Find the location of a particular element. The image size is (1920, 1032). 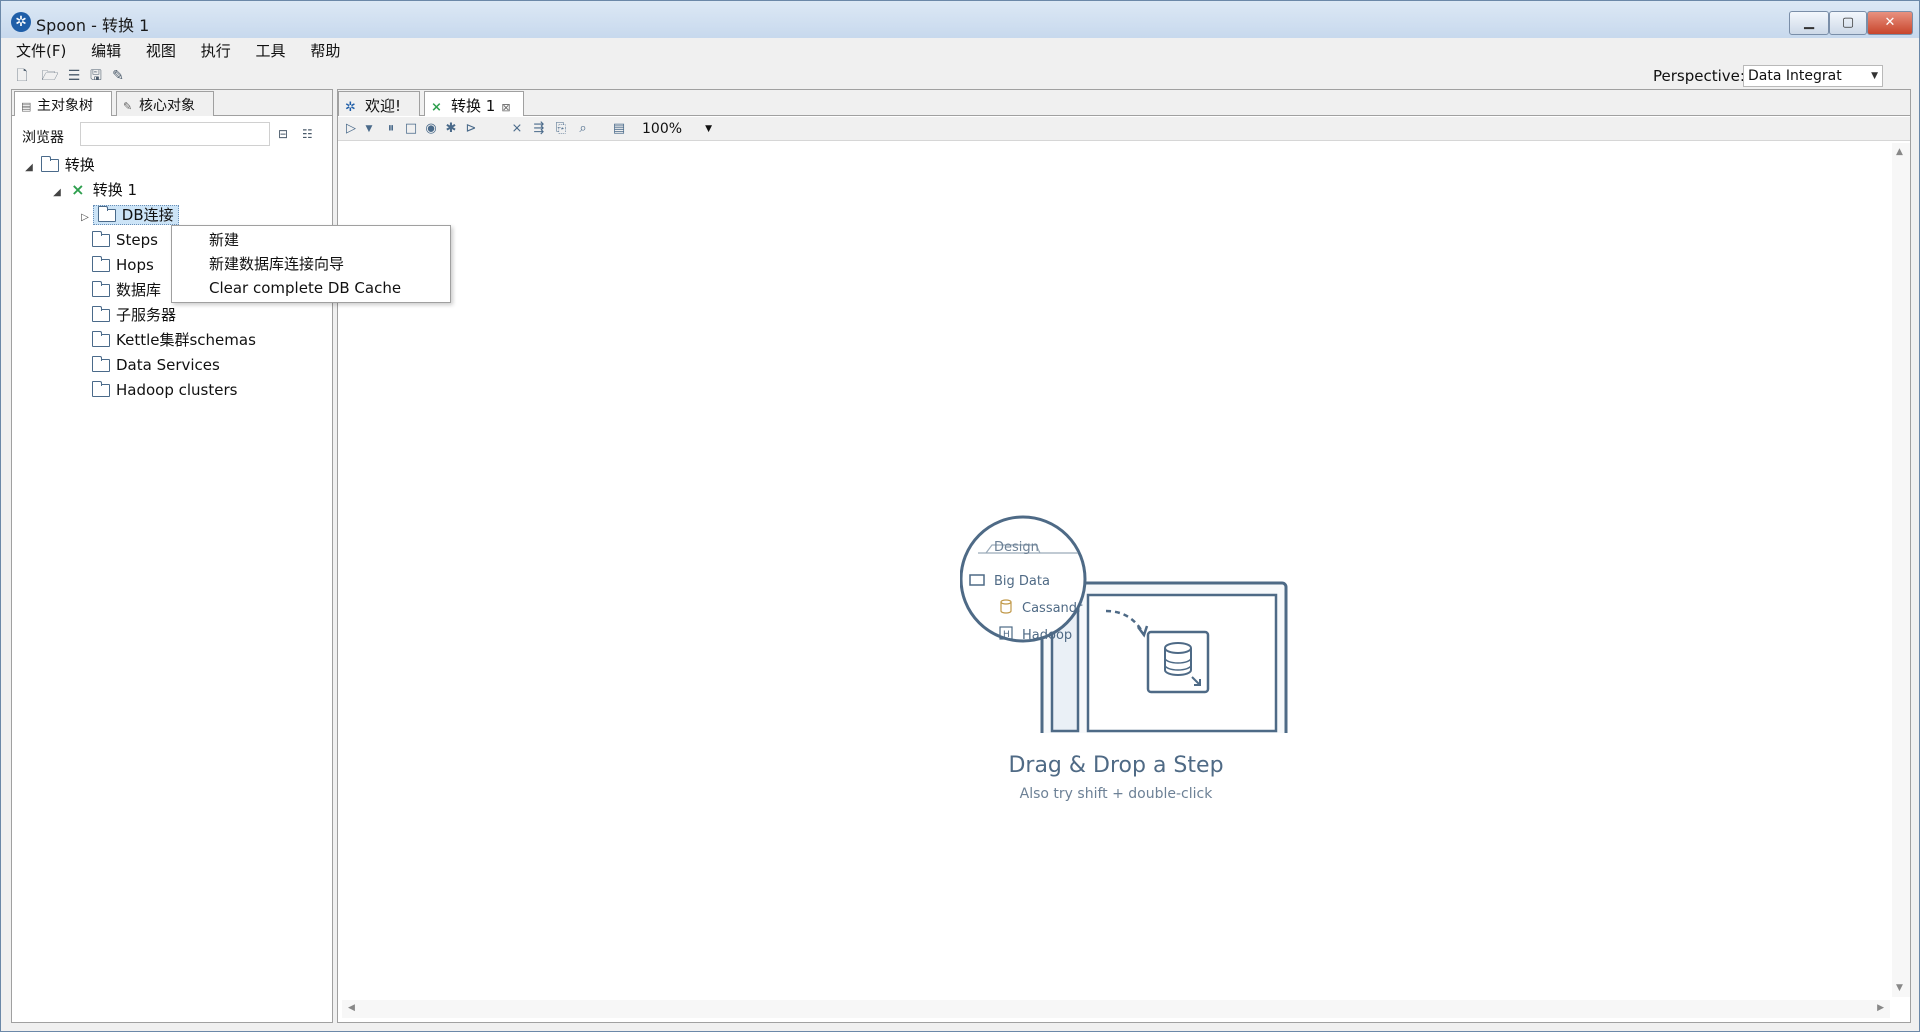

replay-icon: ⊳ is located at coordinates (471, 129).